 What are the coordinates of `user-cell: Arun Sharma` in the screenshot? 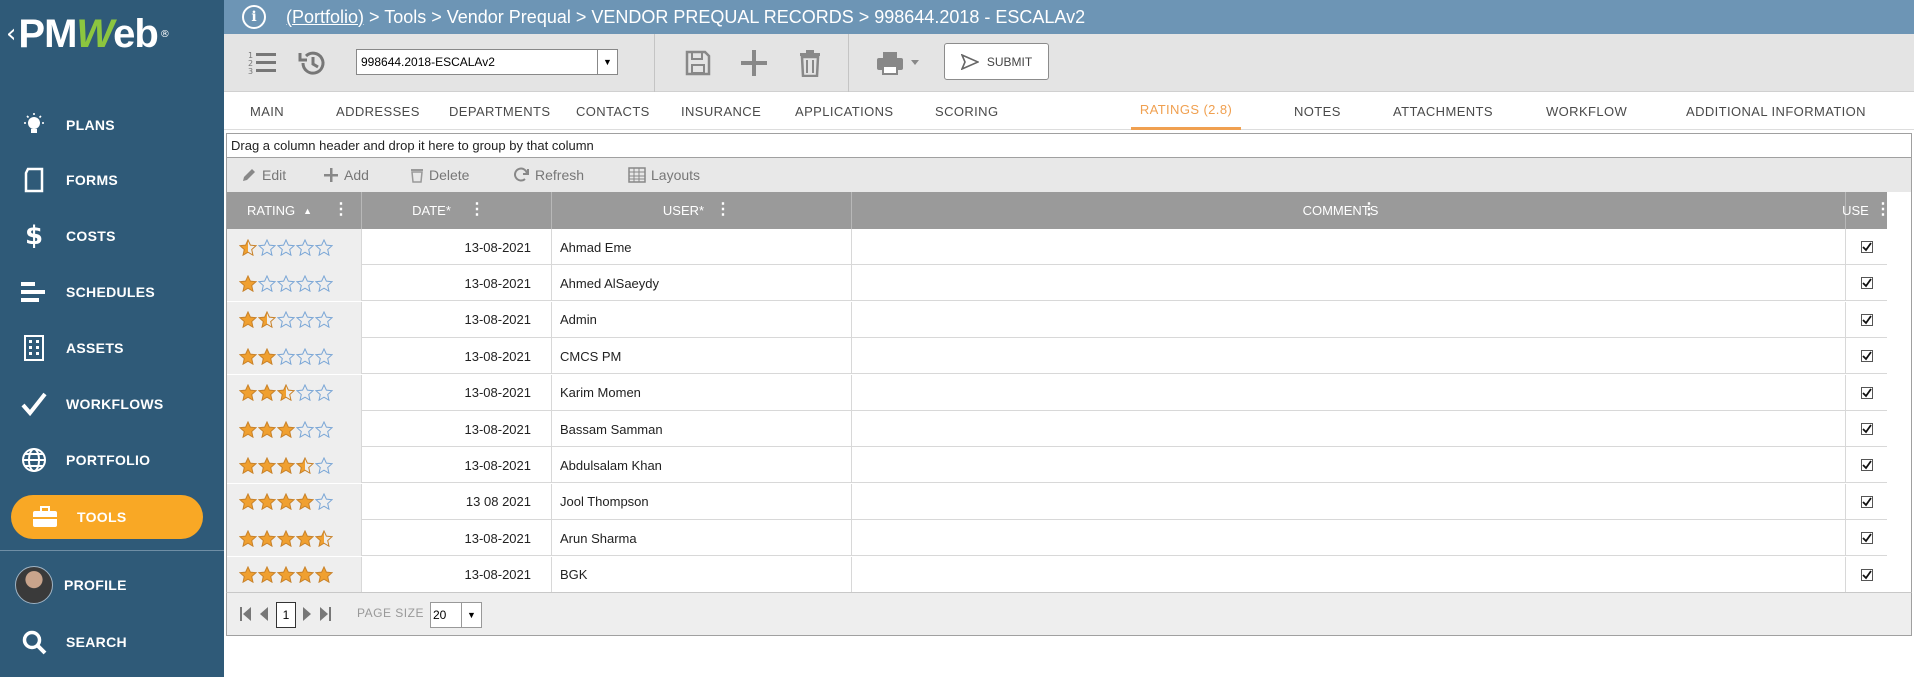 It's located at (702, 538).